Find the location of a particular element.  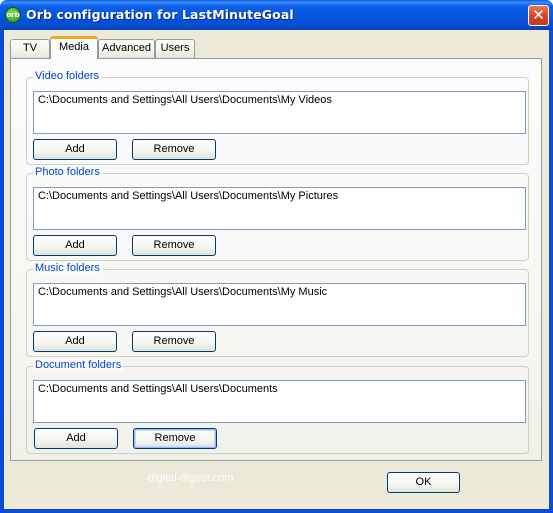

photo-add-button: Add is located at coordinates (75, 245).